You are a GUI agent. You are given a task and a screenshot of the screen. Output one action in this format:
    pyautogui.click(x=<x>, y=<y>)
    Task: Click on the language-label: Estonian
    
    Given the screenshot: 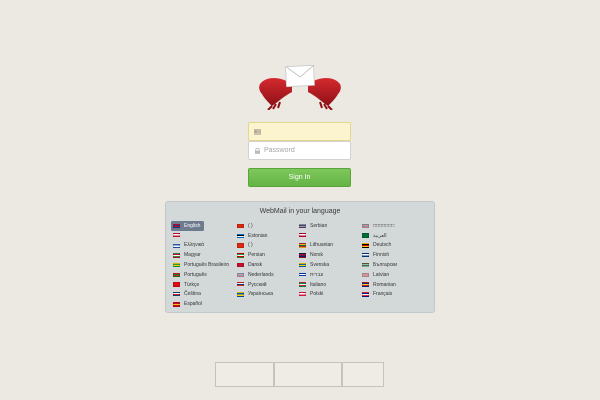 What is the action you would take?
    pyautogui.click(x=258, y=235)
    